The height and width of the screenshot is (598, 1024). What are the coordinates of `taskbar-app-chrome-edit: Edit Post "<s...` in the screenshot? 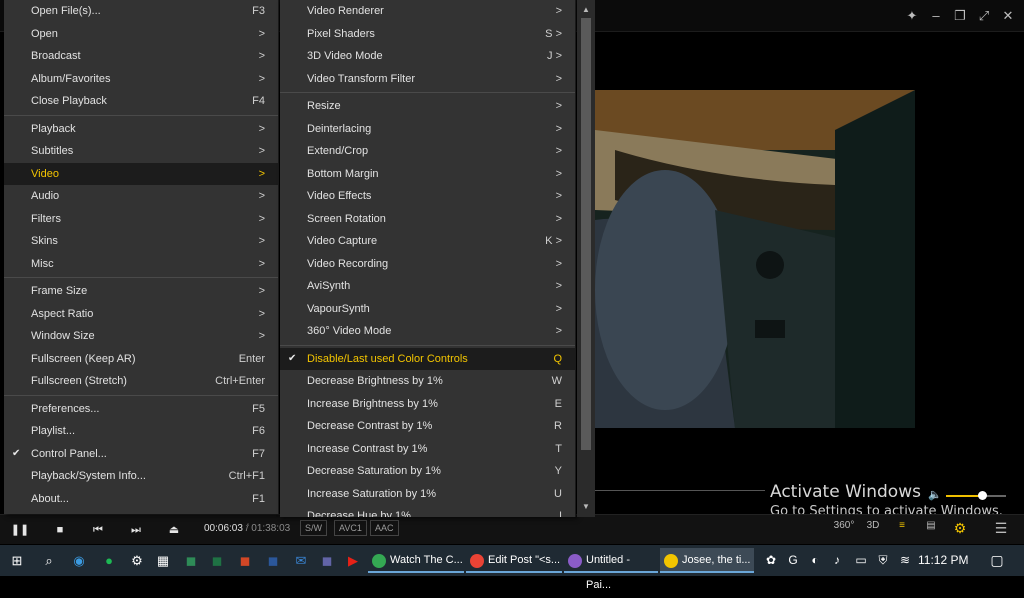 It's located at (514, 560).